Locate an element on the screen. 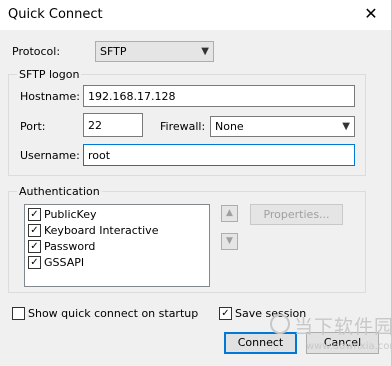 The image size is (392, 366). auth-method-keyboard-interactive: ✓ Keyboard Interactive is located at coordinates (93, 231).